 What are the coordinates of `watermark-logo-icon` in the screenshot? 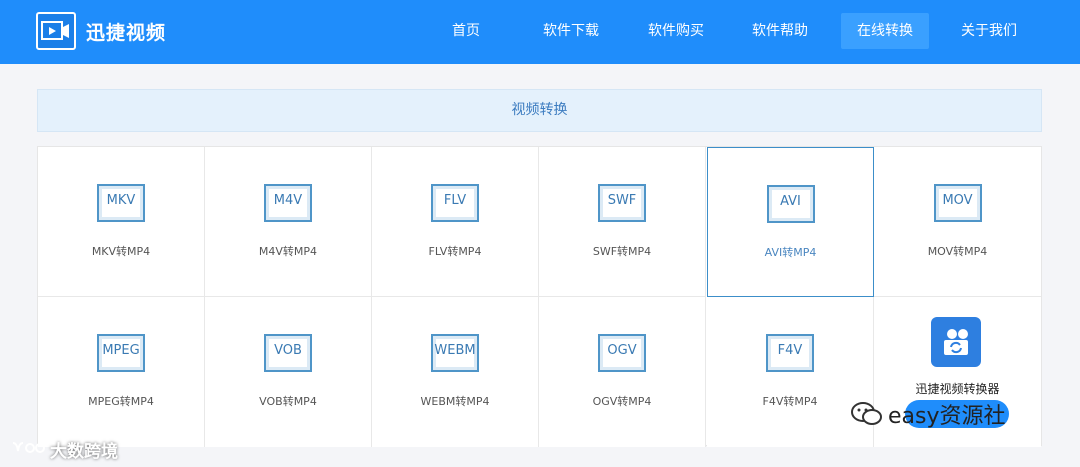 It's located at (28, 447).